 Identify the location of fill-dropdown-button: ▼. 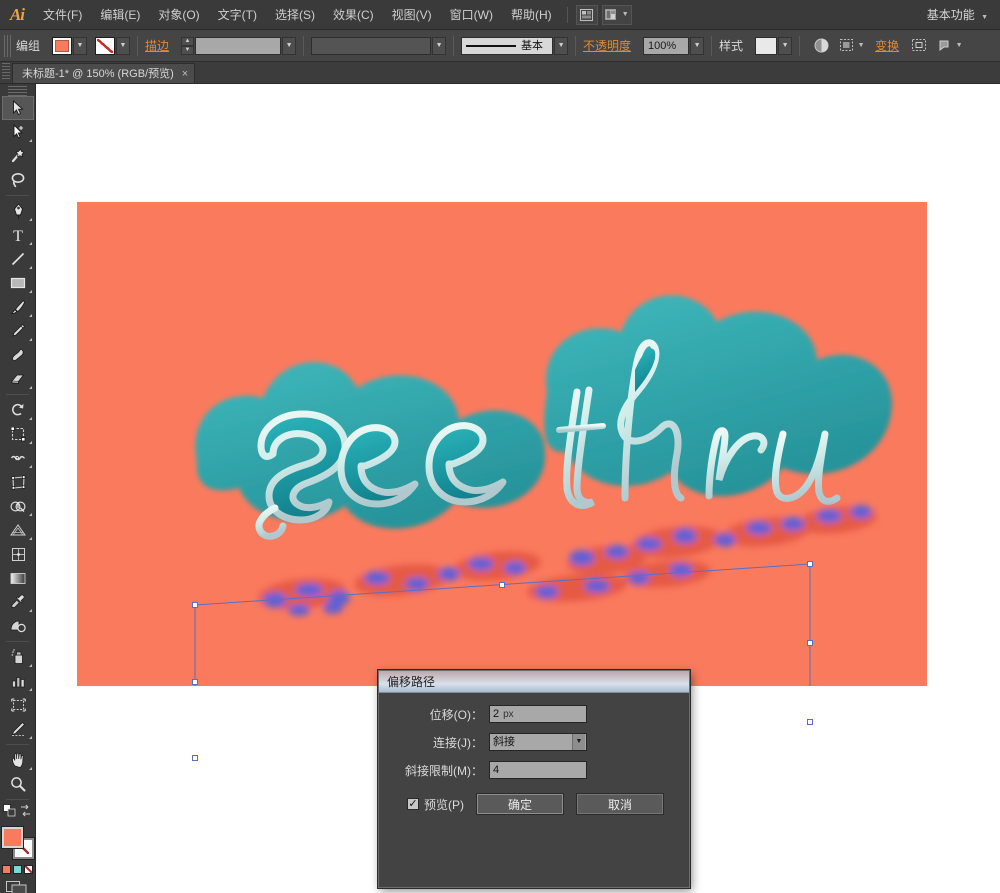
(80, 45).